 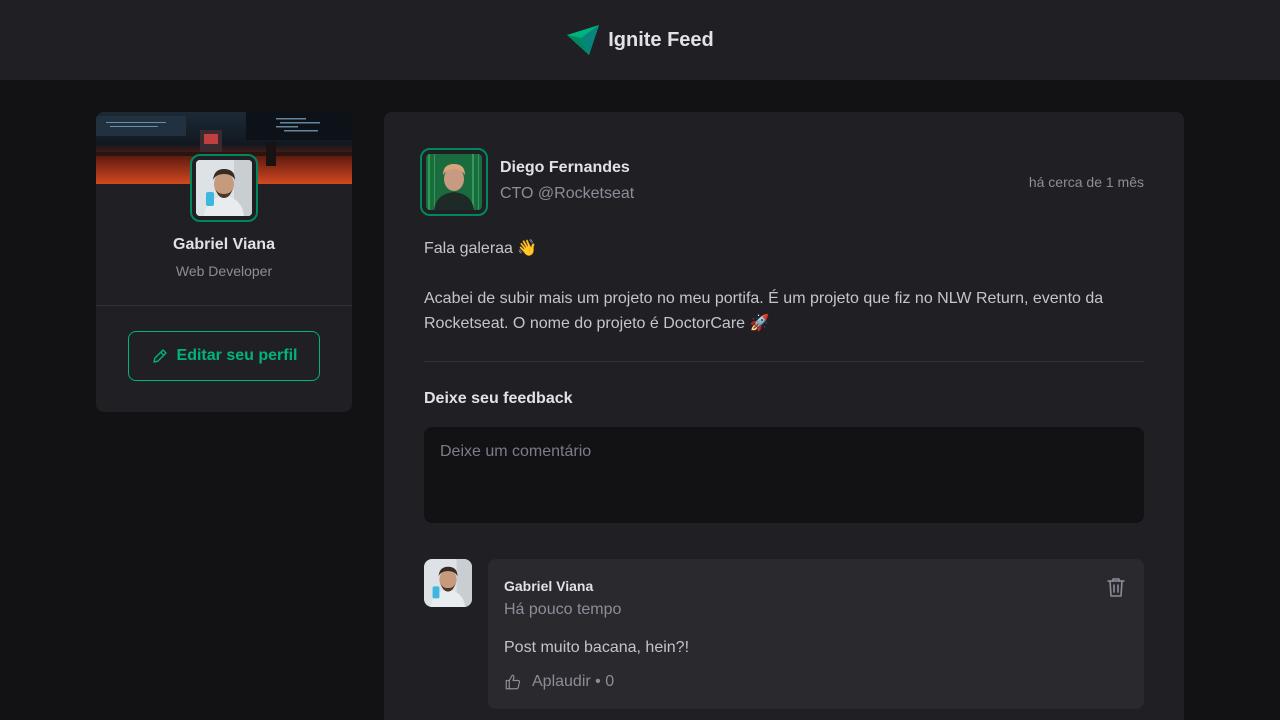 What do you see at coordinates (549, 586) in the screenshot?
I see `comment-author-name: Gabriel Viana` at bounding box center [549, 586].